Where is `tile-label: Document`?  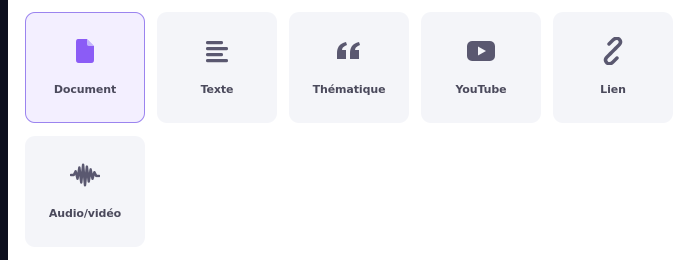 tile-label: Document is located at coordinates (85, 89).